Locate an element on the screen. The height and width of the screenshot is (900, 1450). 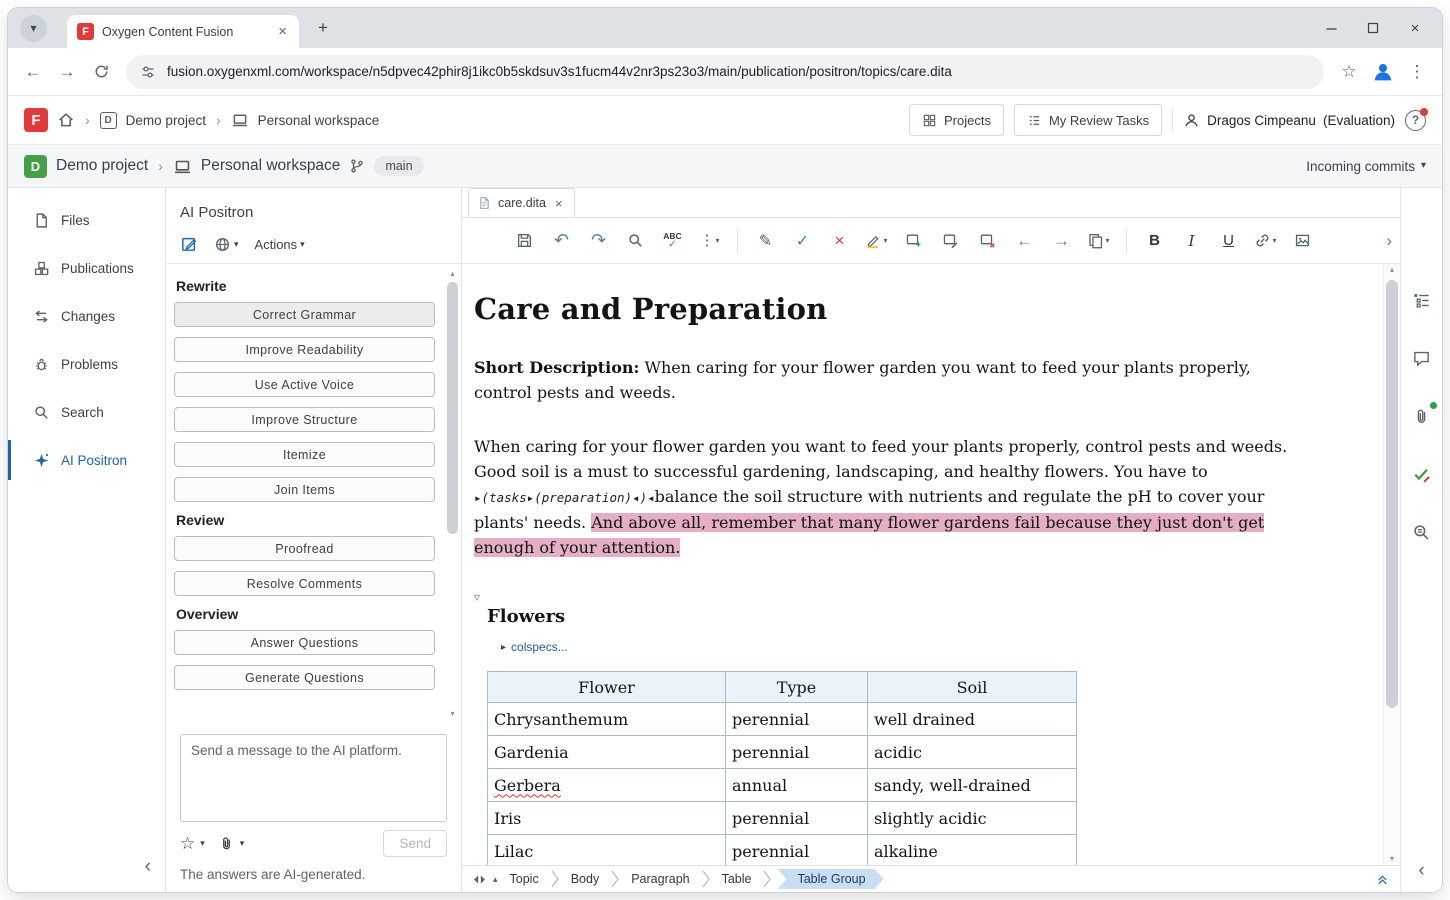
forward-button: → is located at coordinates (67, 72).